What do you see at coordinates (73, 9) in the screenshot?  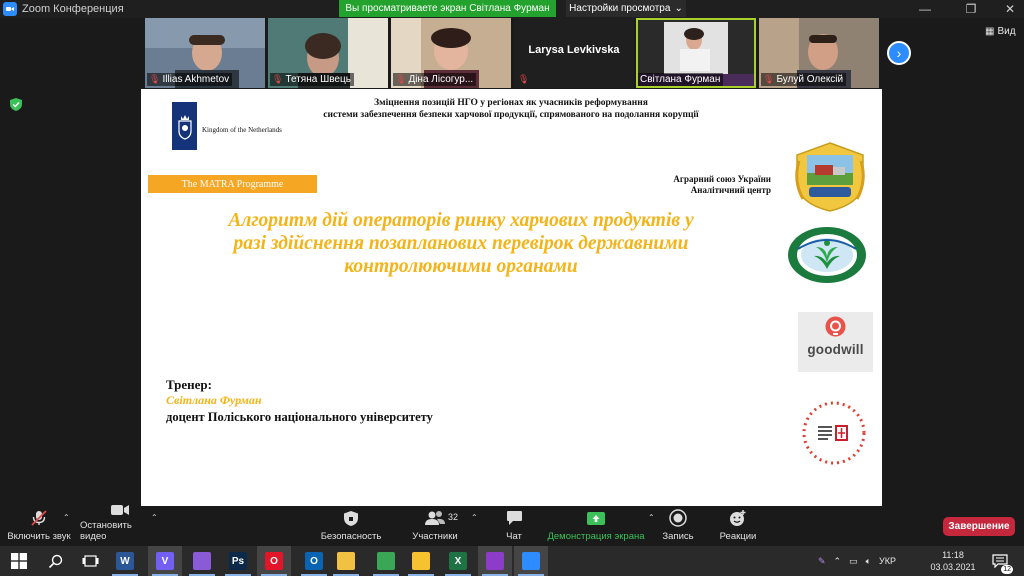 I see `window-title: Zoom Конференция` at bounding box center [73, 9].